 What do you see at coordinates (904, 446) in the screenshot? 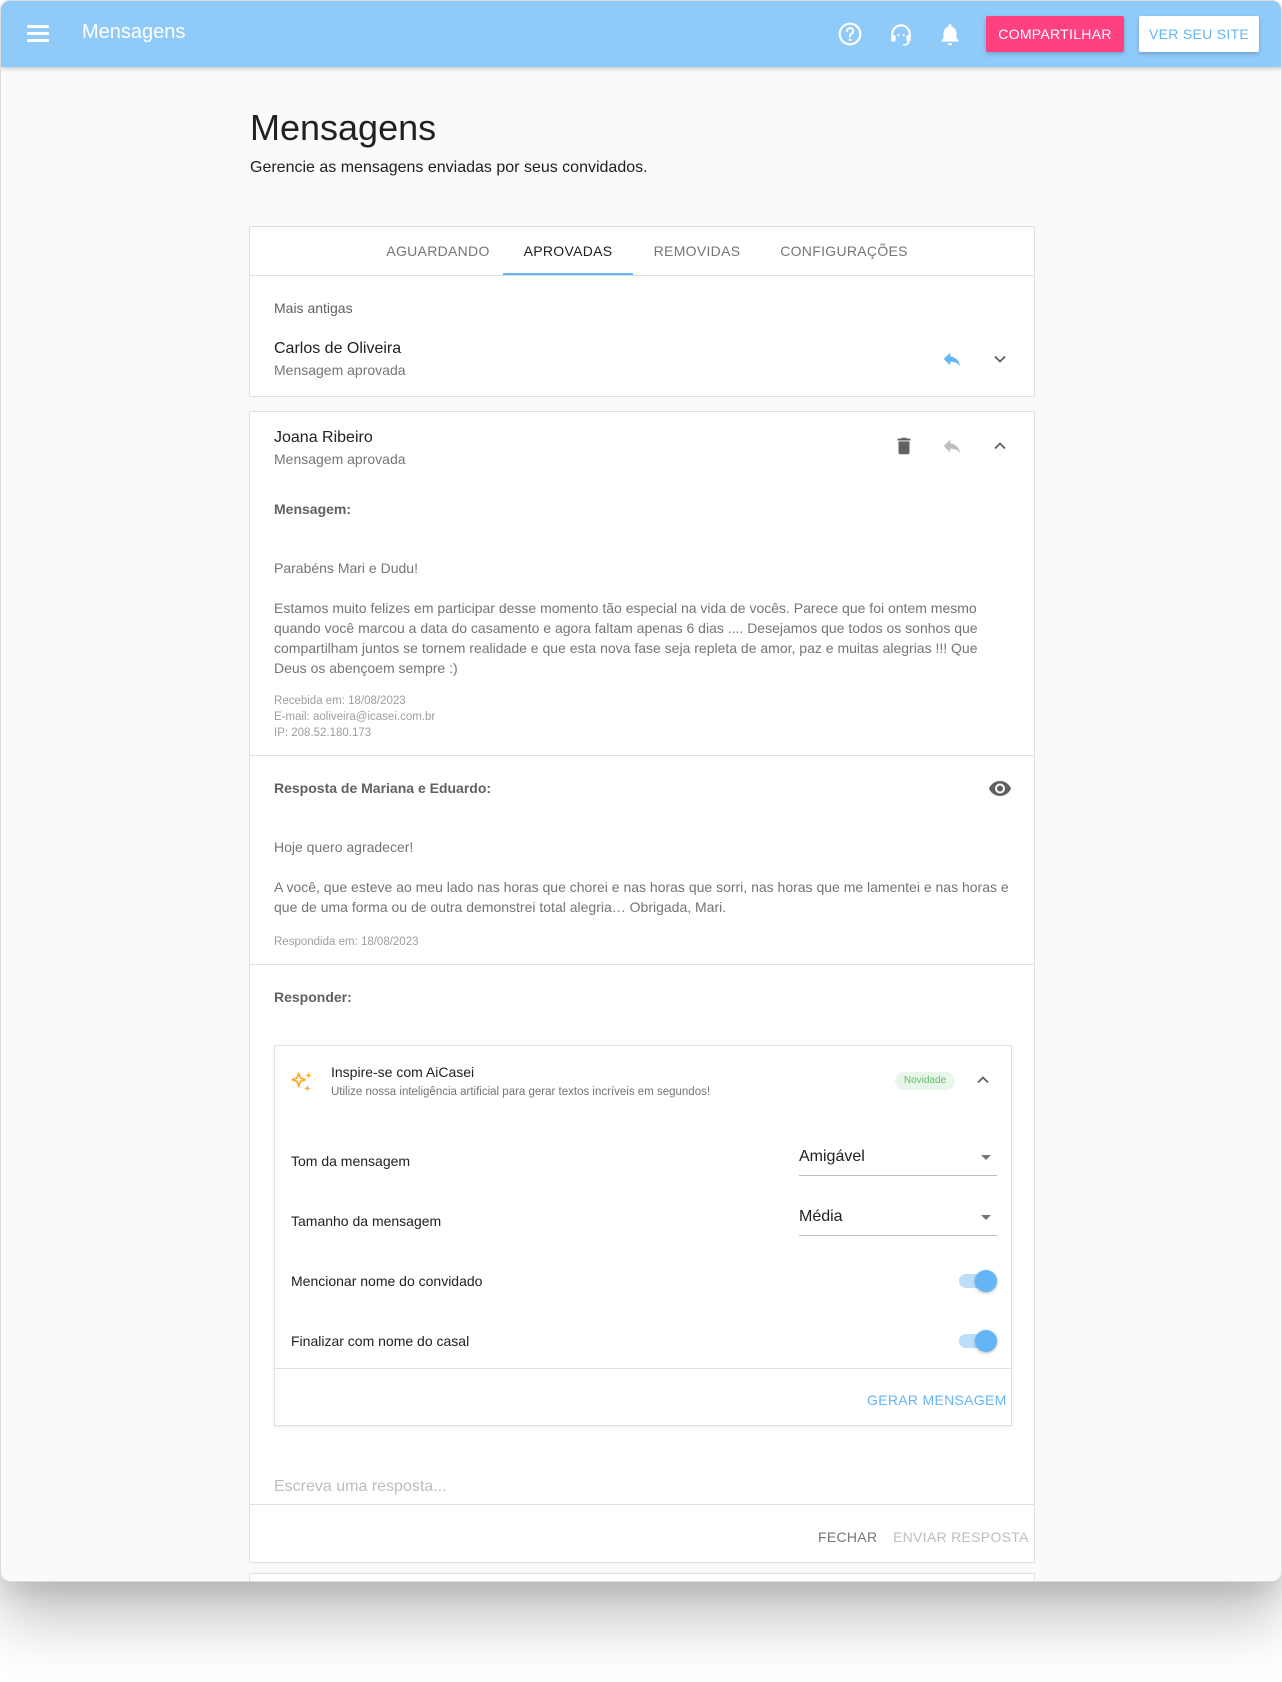
I see `delete-icon` at bounding box center [904, 446].